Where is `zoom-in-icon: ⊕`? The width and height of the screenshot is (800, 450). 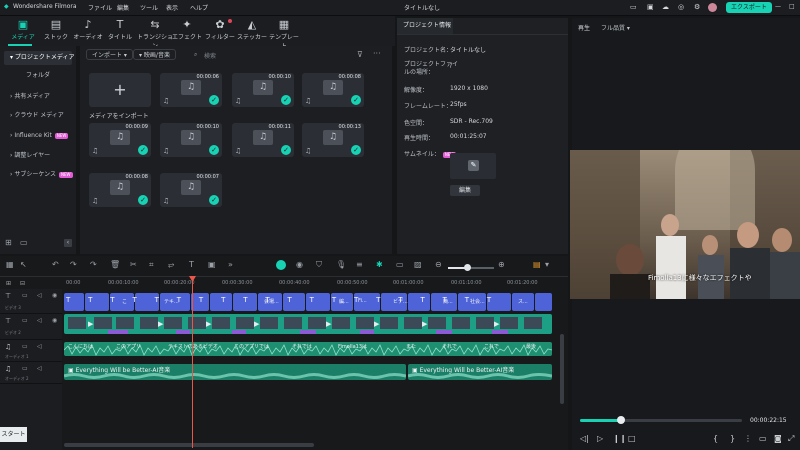
zoom-in-icon: ⊕ is located at coordinates (501, 264).